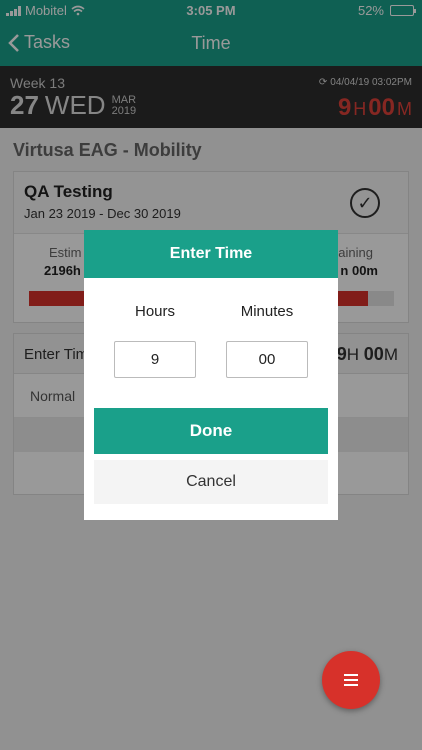 This screenshot has width=422, height=750. I want to click on menu-button, so click(351, 680).